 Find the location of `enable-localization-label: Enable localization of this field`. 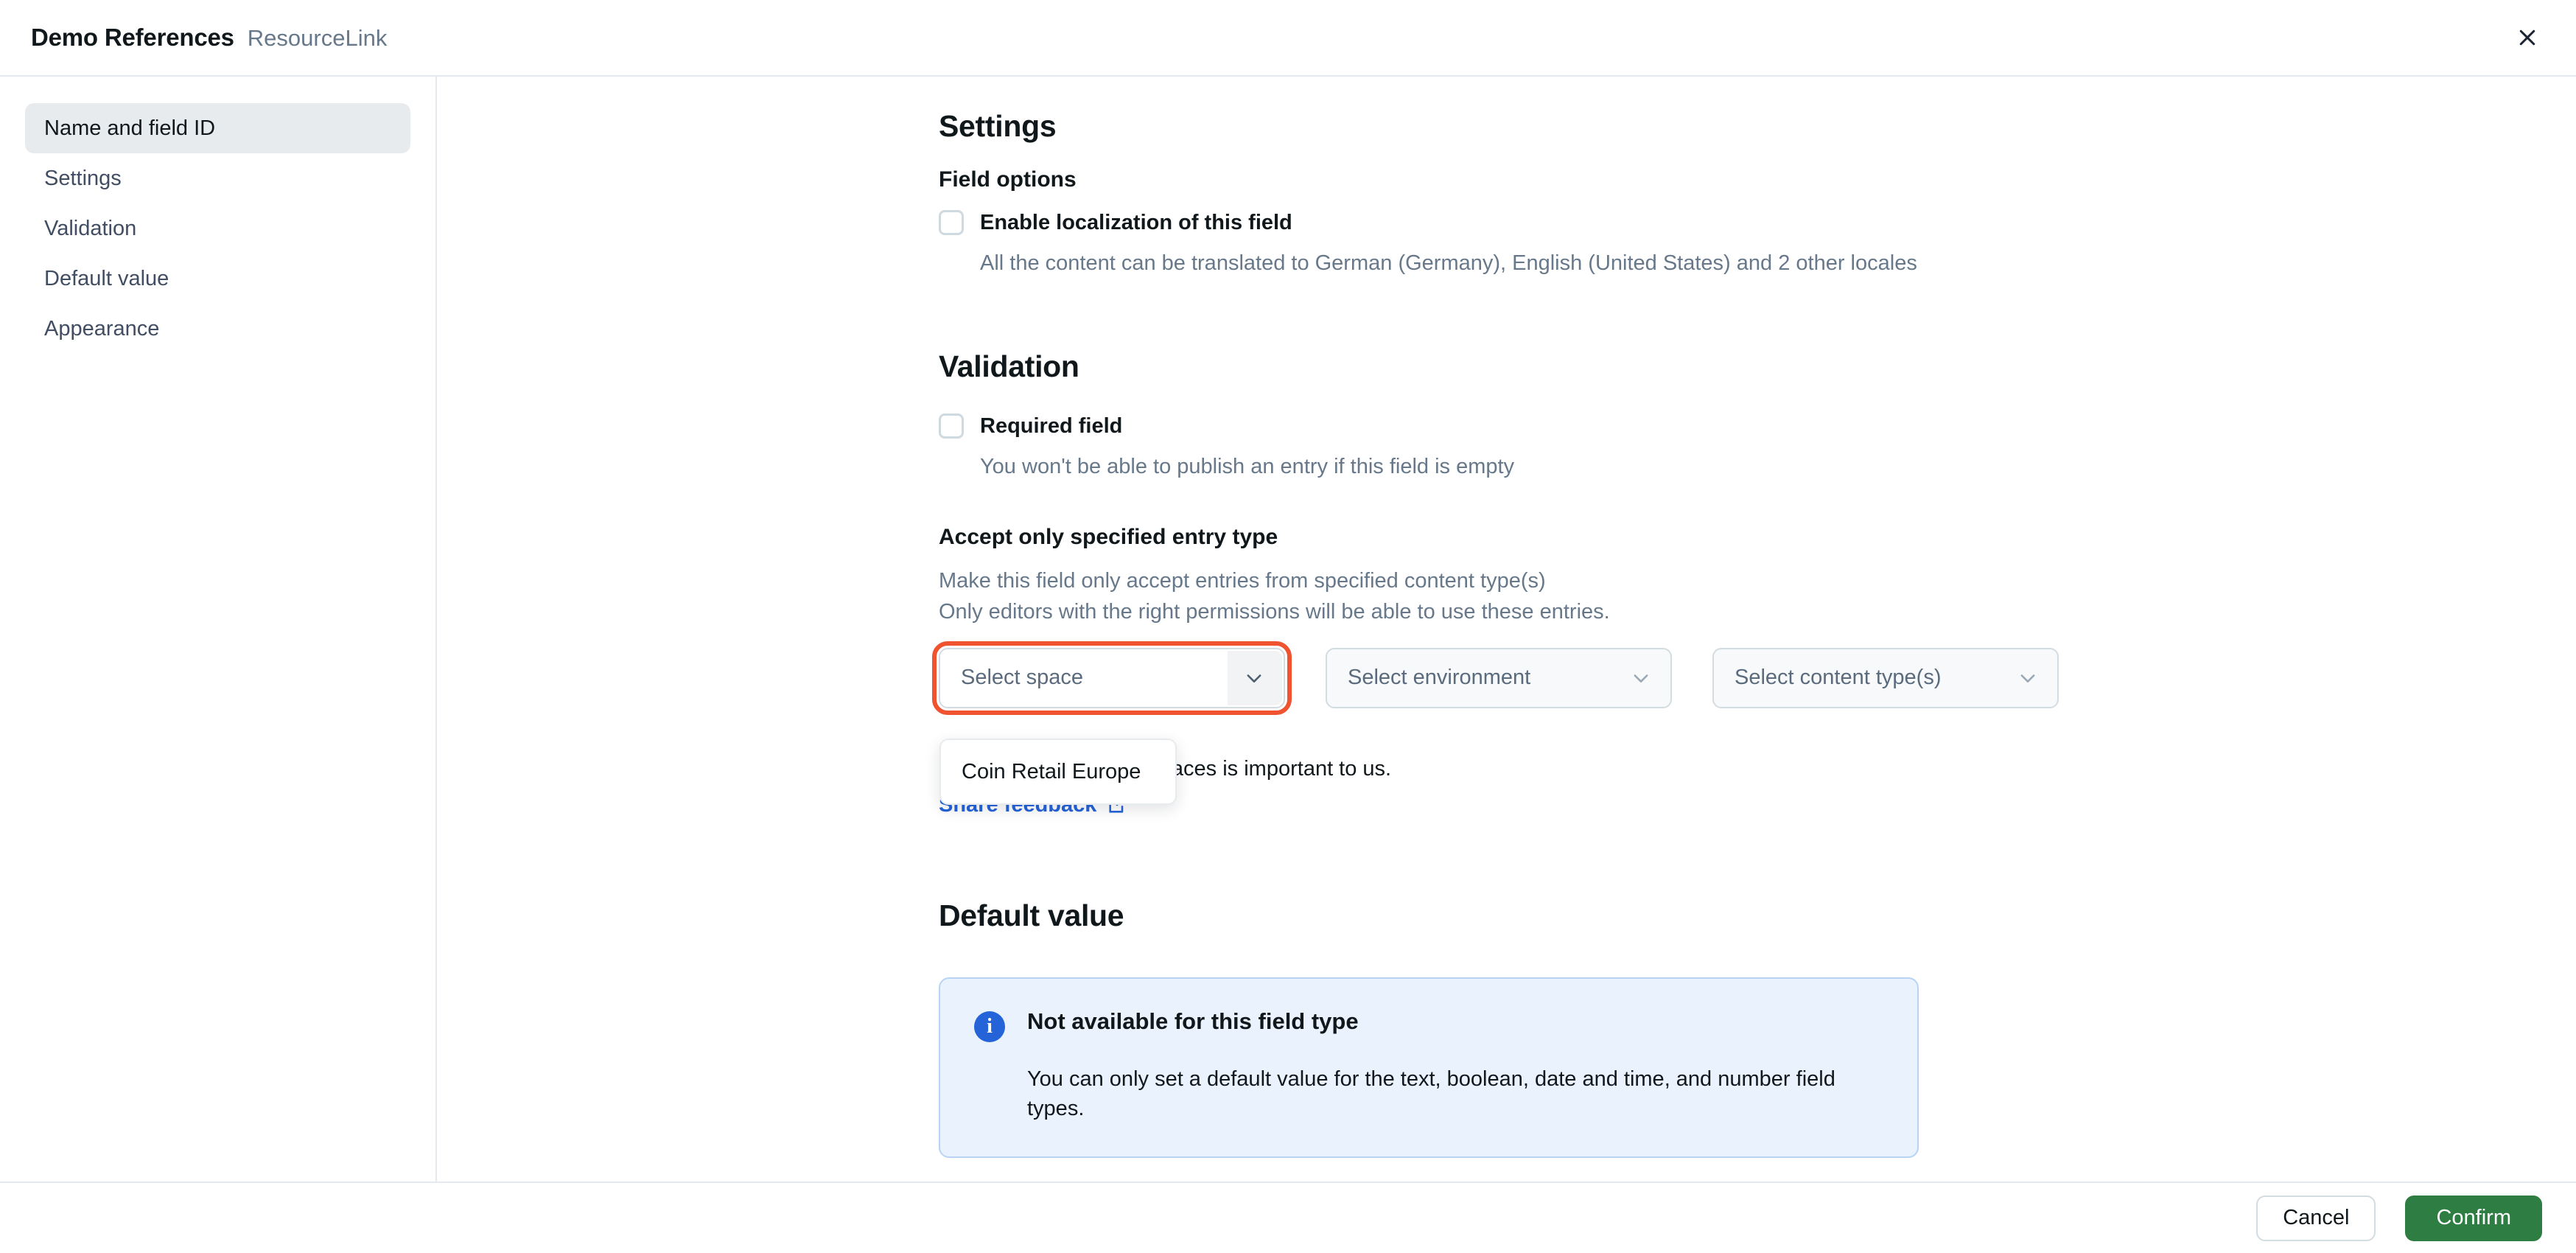

enable-localization-label: Enable localization of this field is located at coordinates (1136, 222).